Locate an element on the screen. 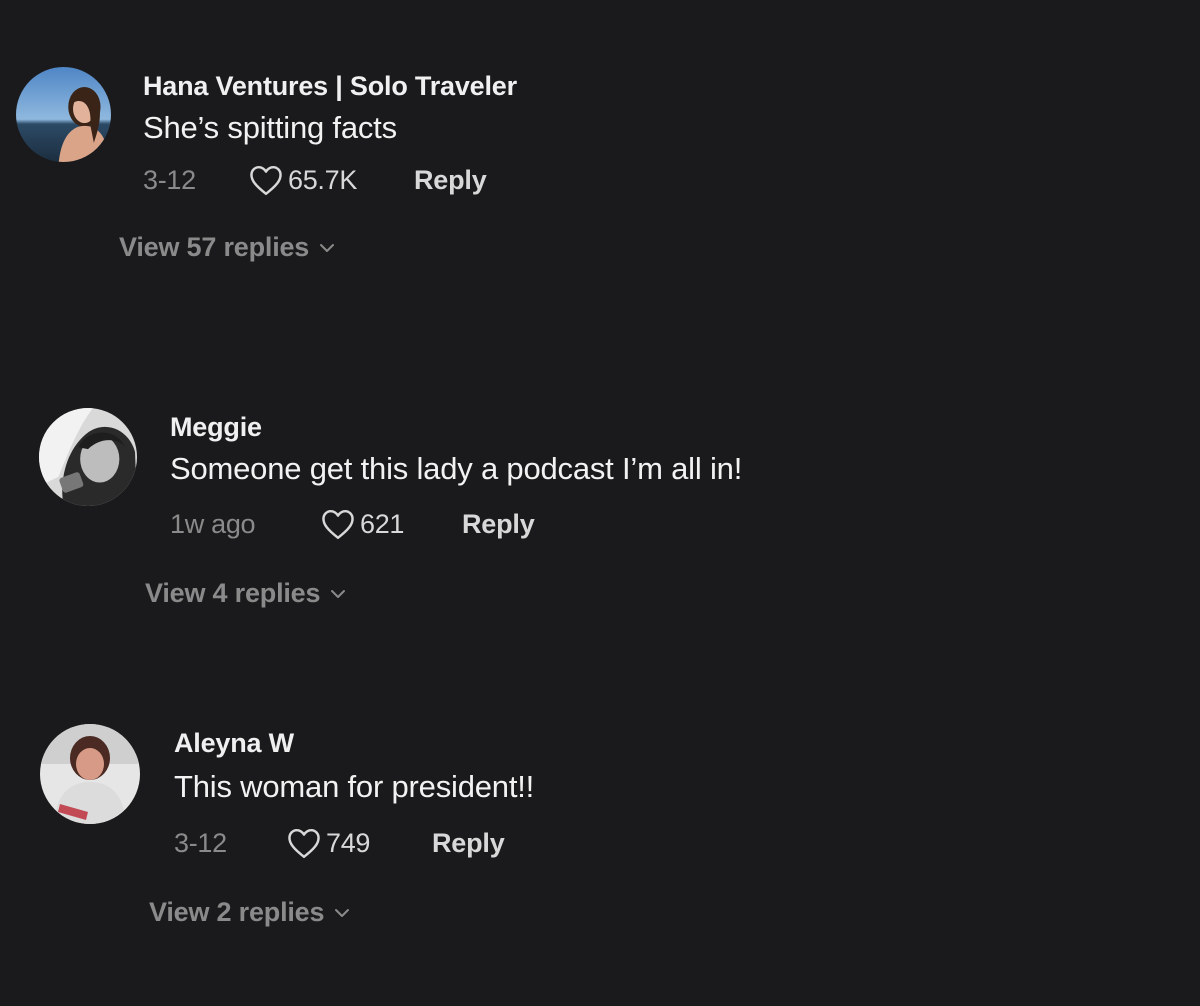 This screenshot has width=1200, height=1006. like-count: 749 is located at coordinates (348, 842).